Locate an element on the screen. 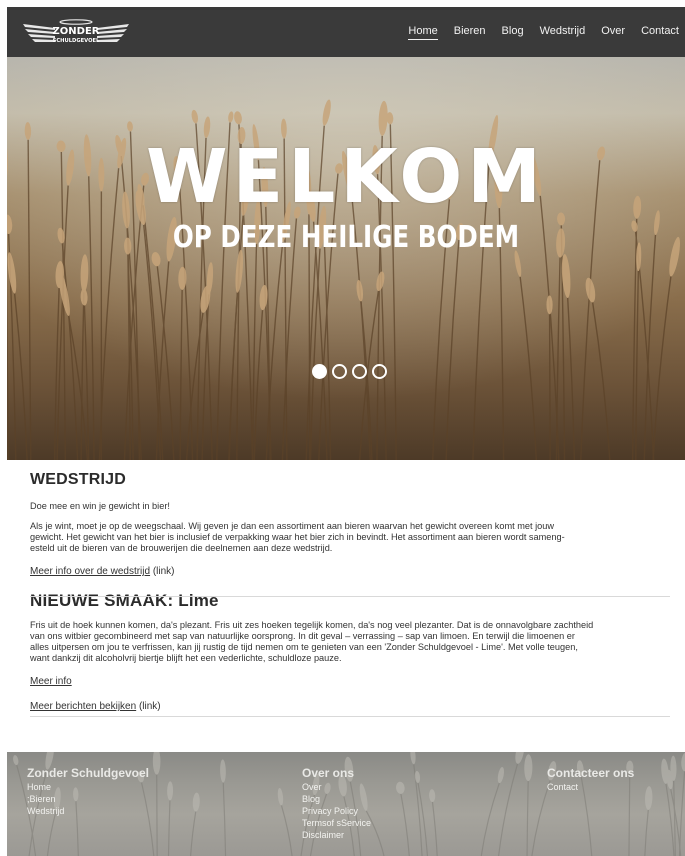 Image resolution: width=685 pixels, height=856 pixels. slider-dots is located at coordinates (352, 371).